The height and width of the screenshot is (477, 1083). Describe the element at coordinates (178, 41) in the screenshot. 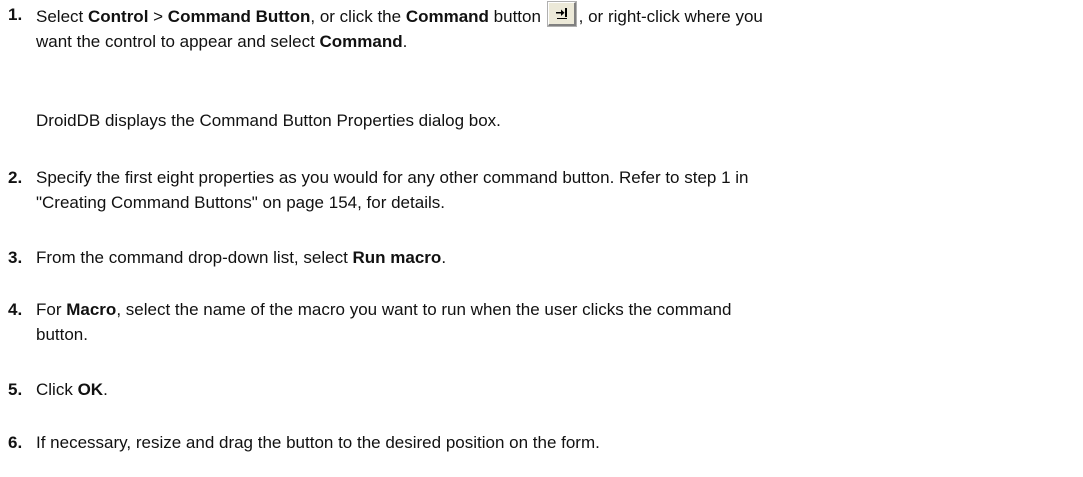

I see `text: want the control to appear and select` at that location.